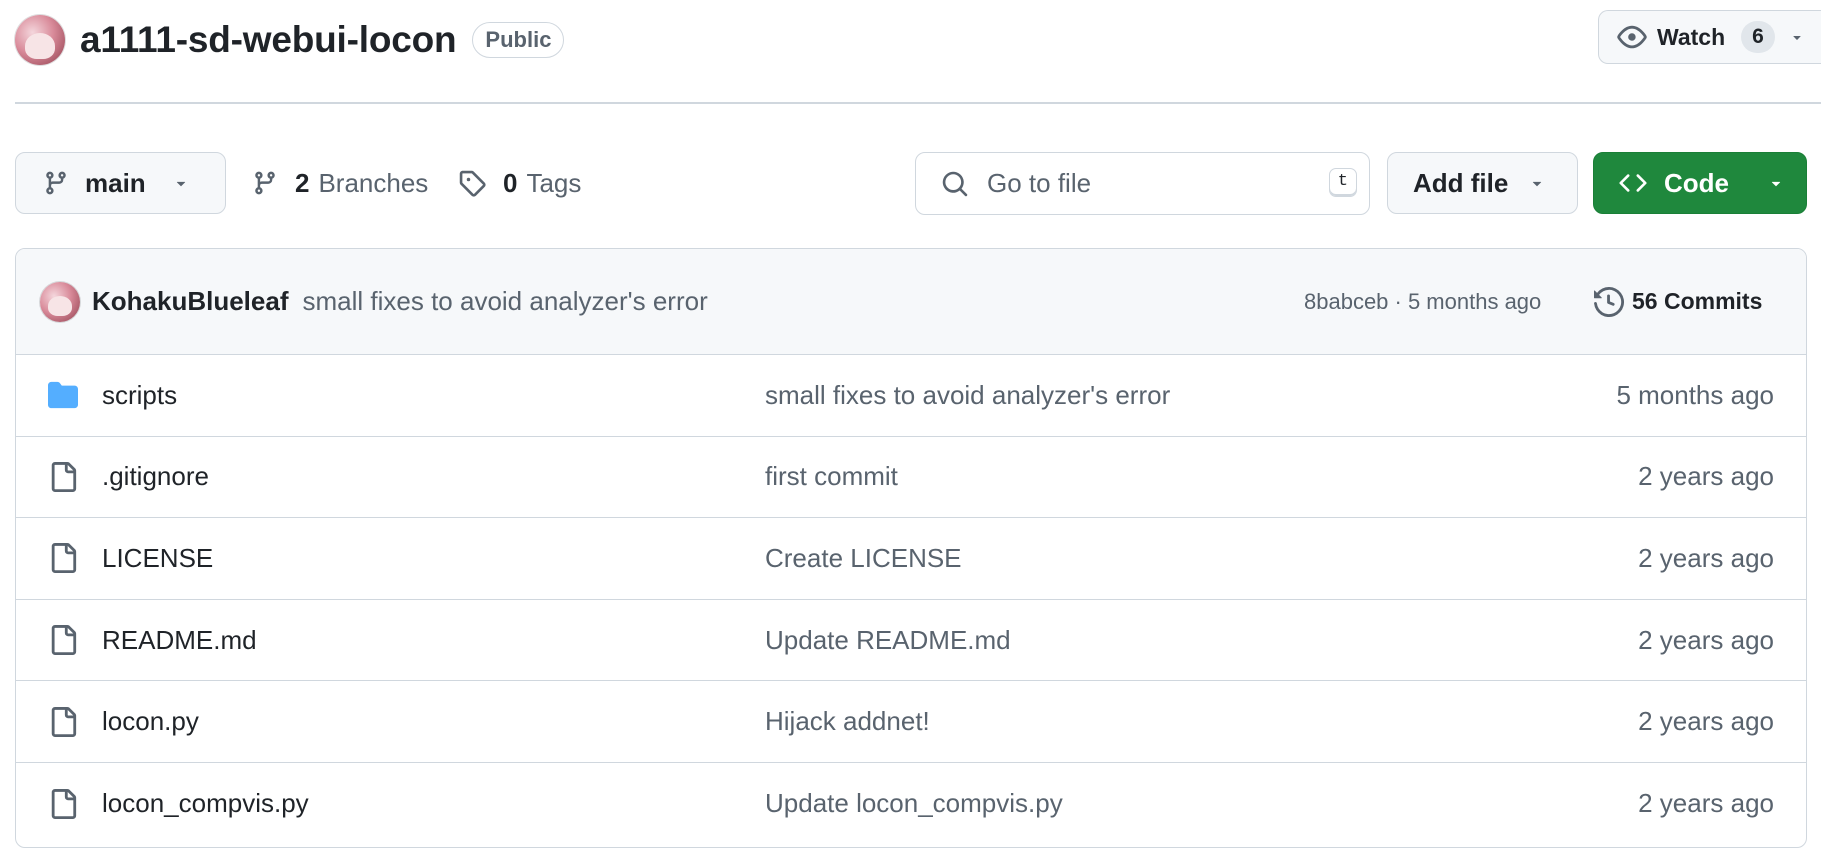 This screenshot has height=863, width=1821. I want to click on code-icon, so click(1633, 183).